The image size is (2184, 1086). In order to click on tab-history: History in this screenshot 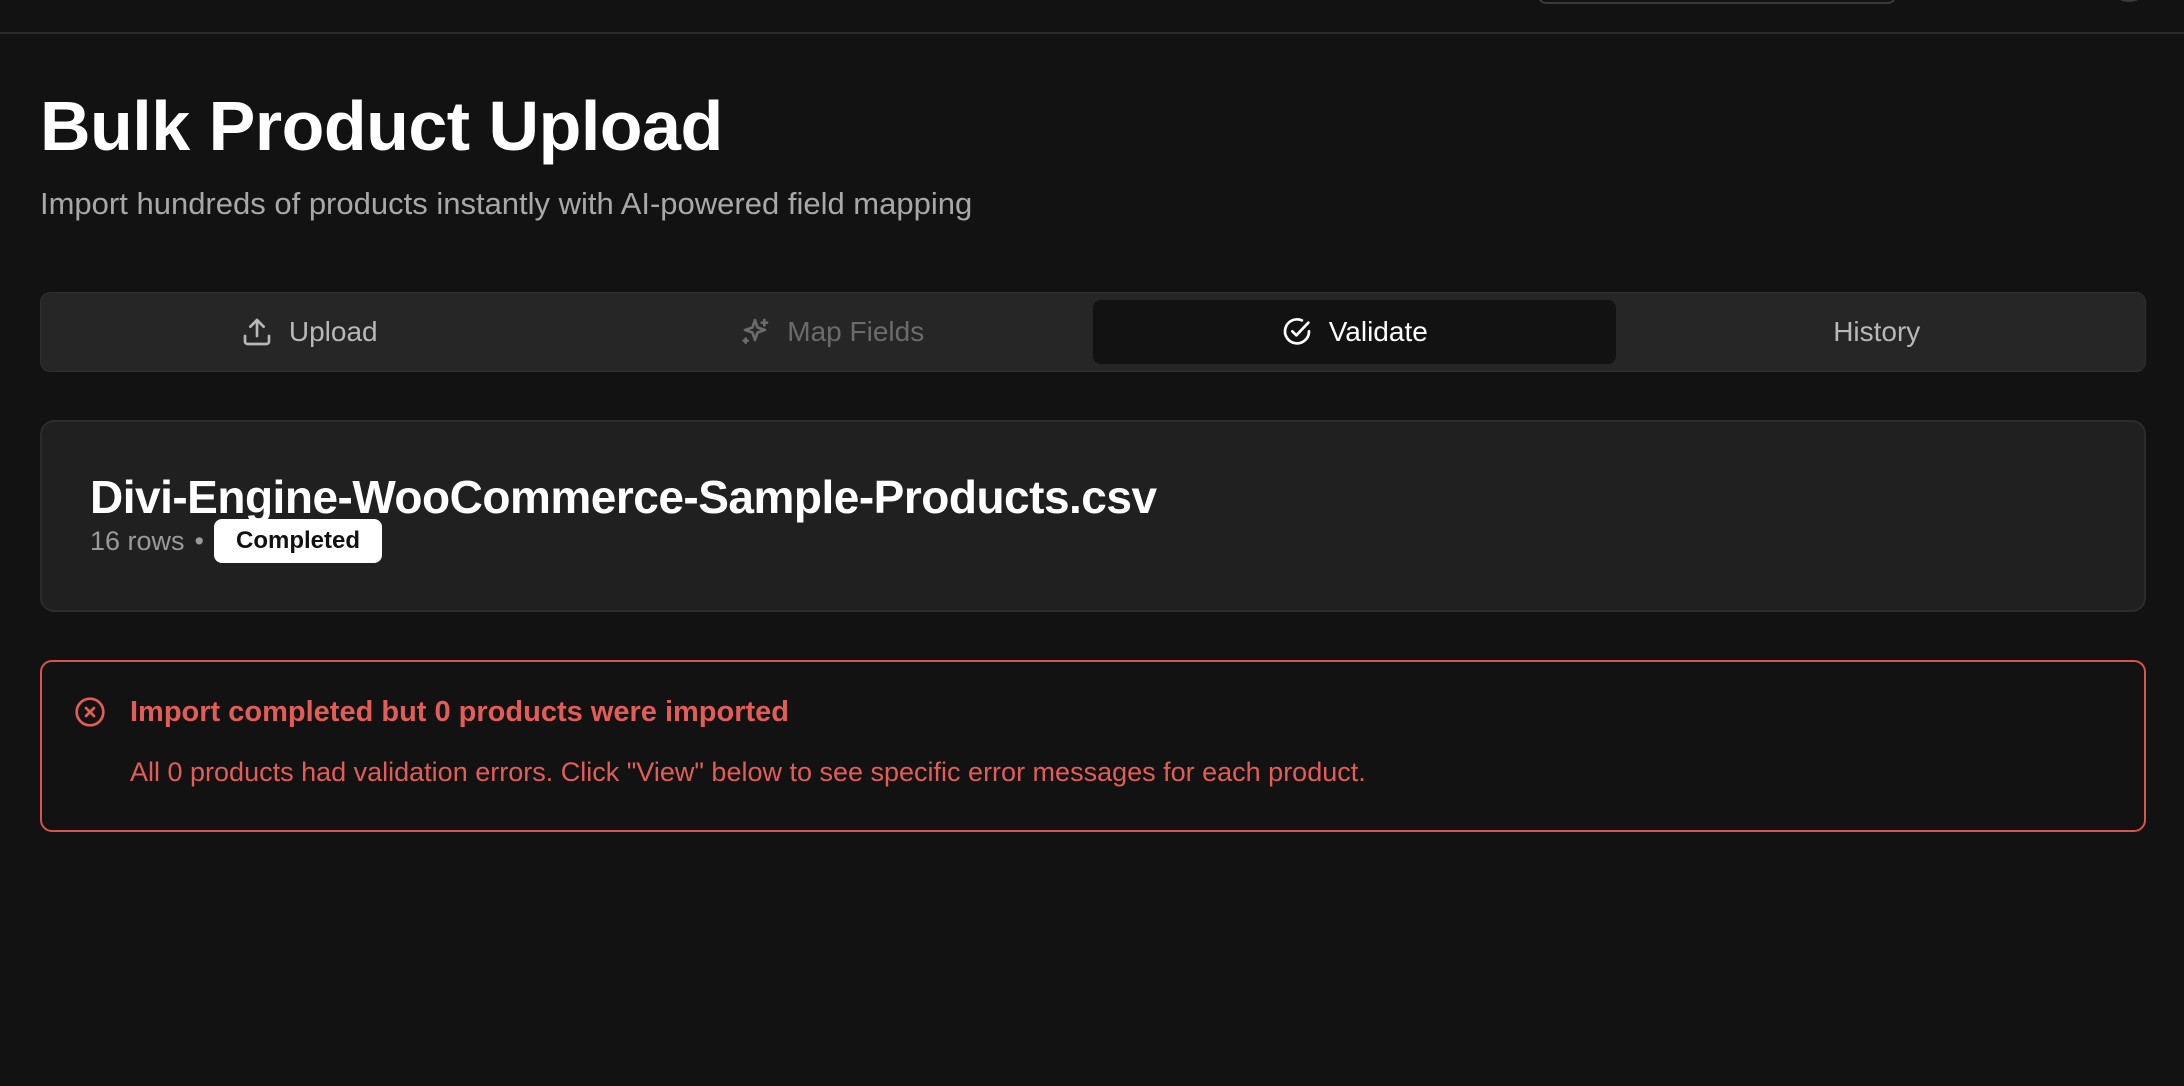, I will do `click(1877, 332)`.